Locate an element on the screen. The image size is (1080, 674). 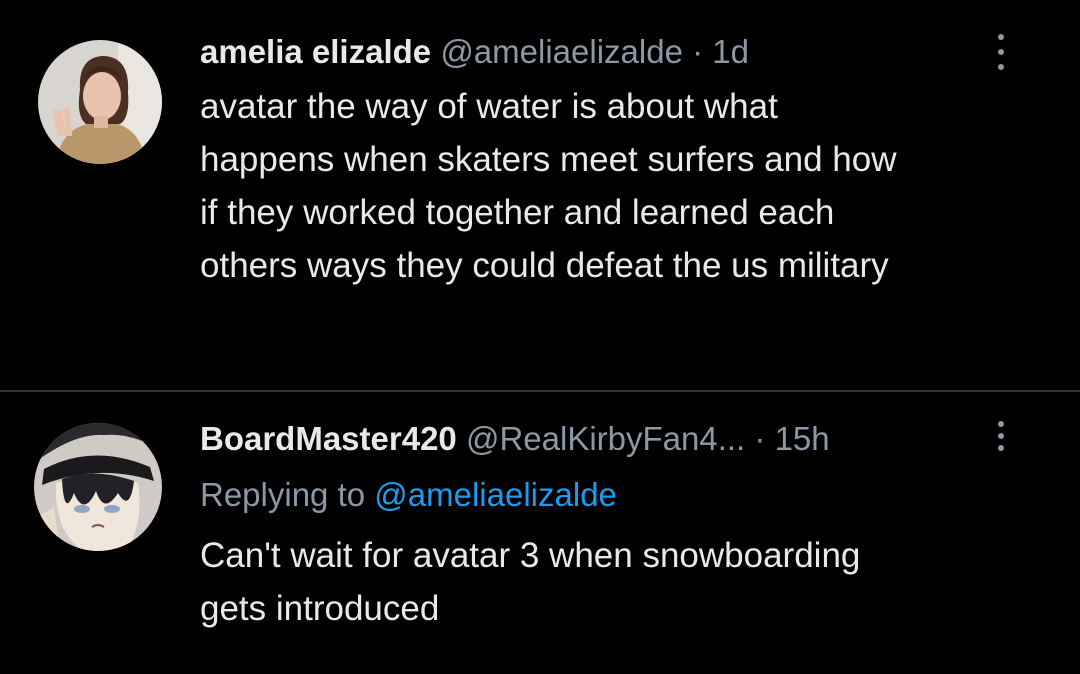
handle: @ameliaelizalde is located at coordinates (561, 51).